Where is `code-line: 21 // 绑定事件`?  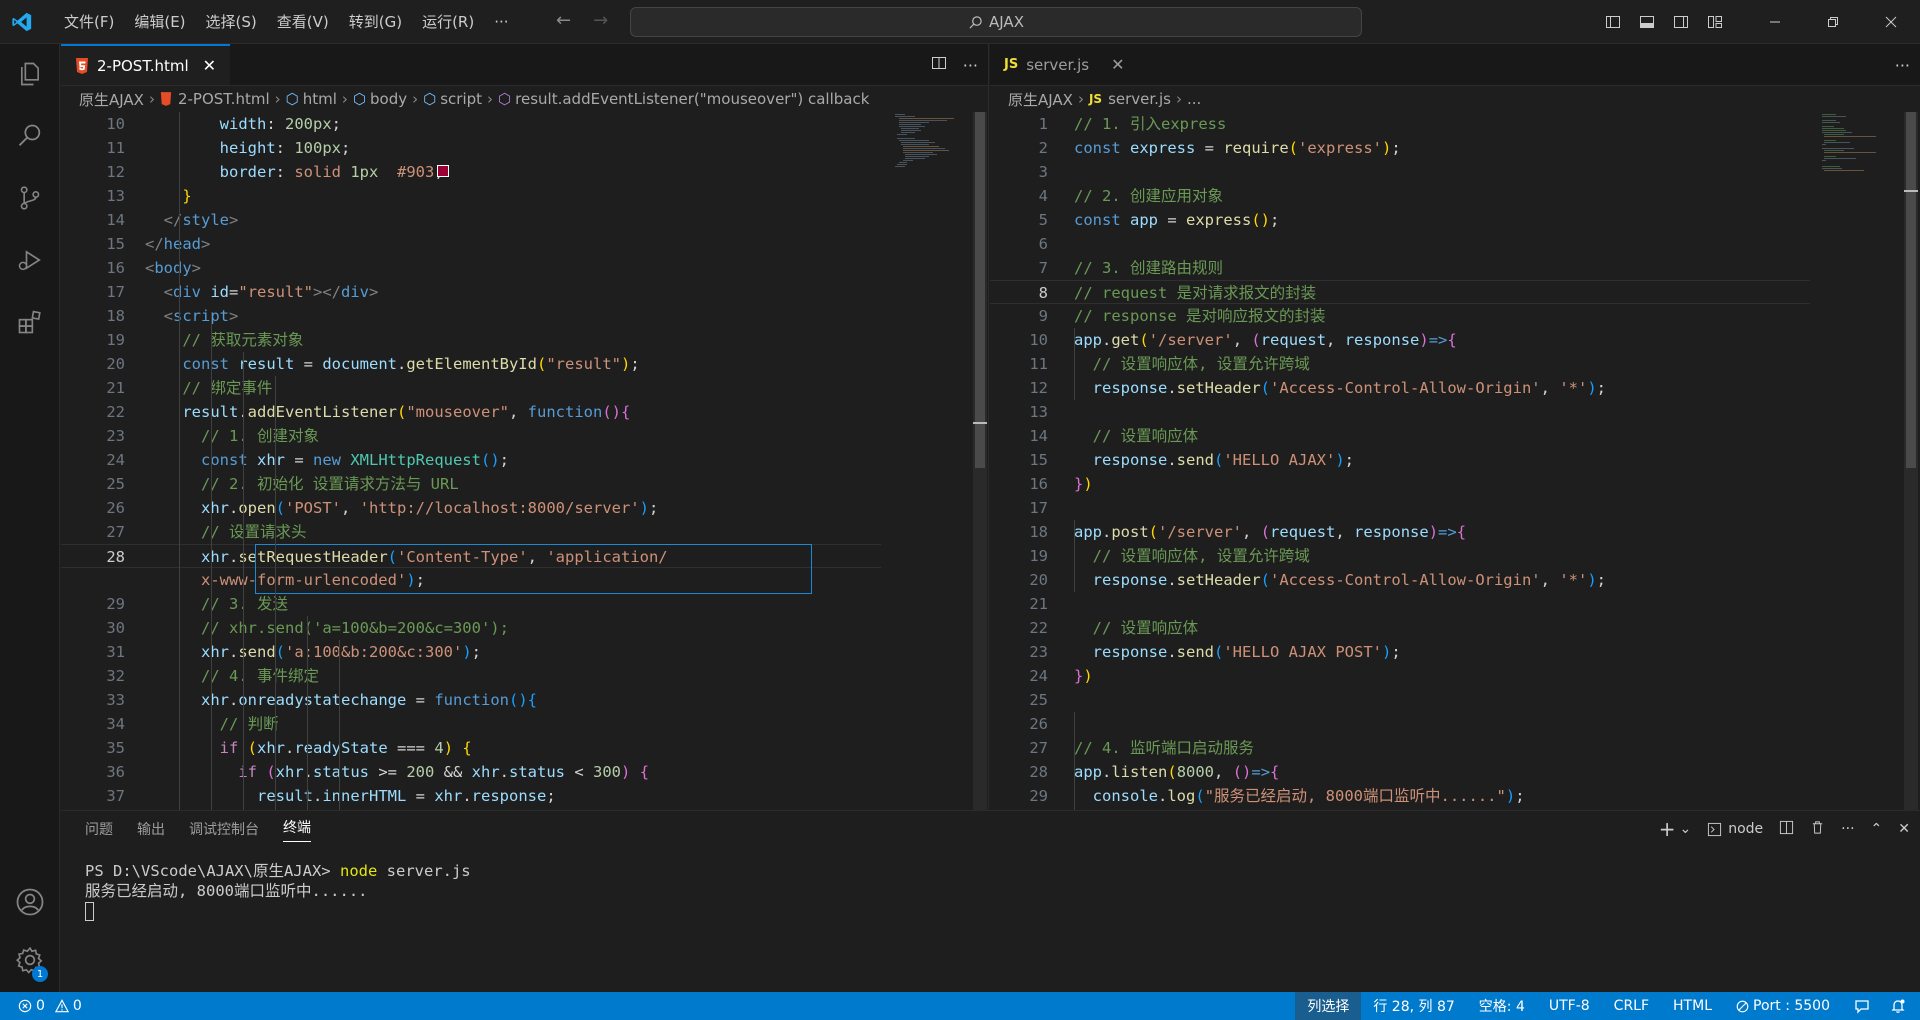 code-line: 21 // 绑定事件 is located at coordinates (471, 388).